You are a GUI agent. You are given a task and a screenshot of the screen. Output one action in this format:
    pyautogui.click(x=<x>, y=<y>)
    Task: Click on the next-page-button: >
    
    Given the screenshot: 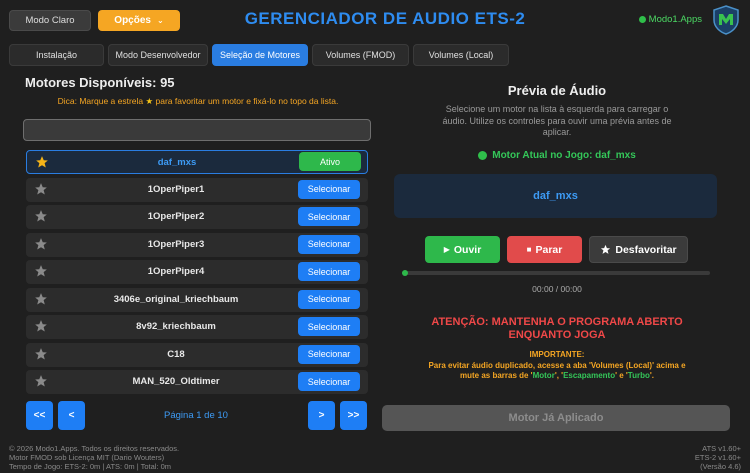 What is the action you would take?
    pyautogui.click(x=321, y=415)
    